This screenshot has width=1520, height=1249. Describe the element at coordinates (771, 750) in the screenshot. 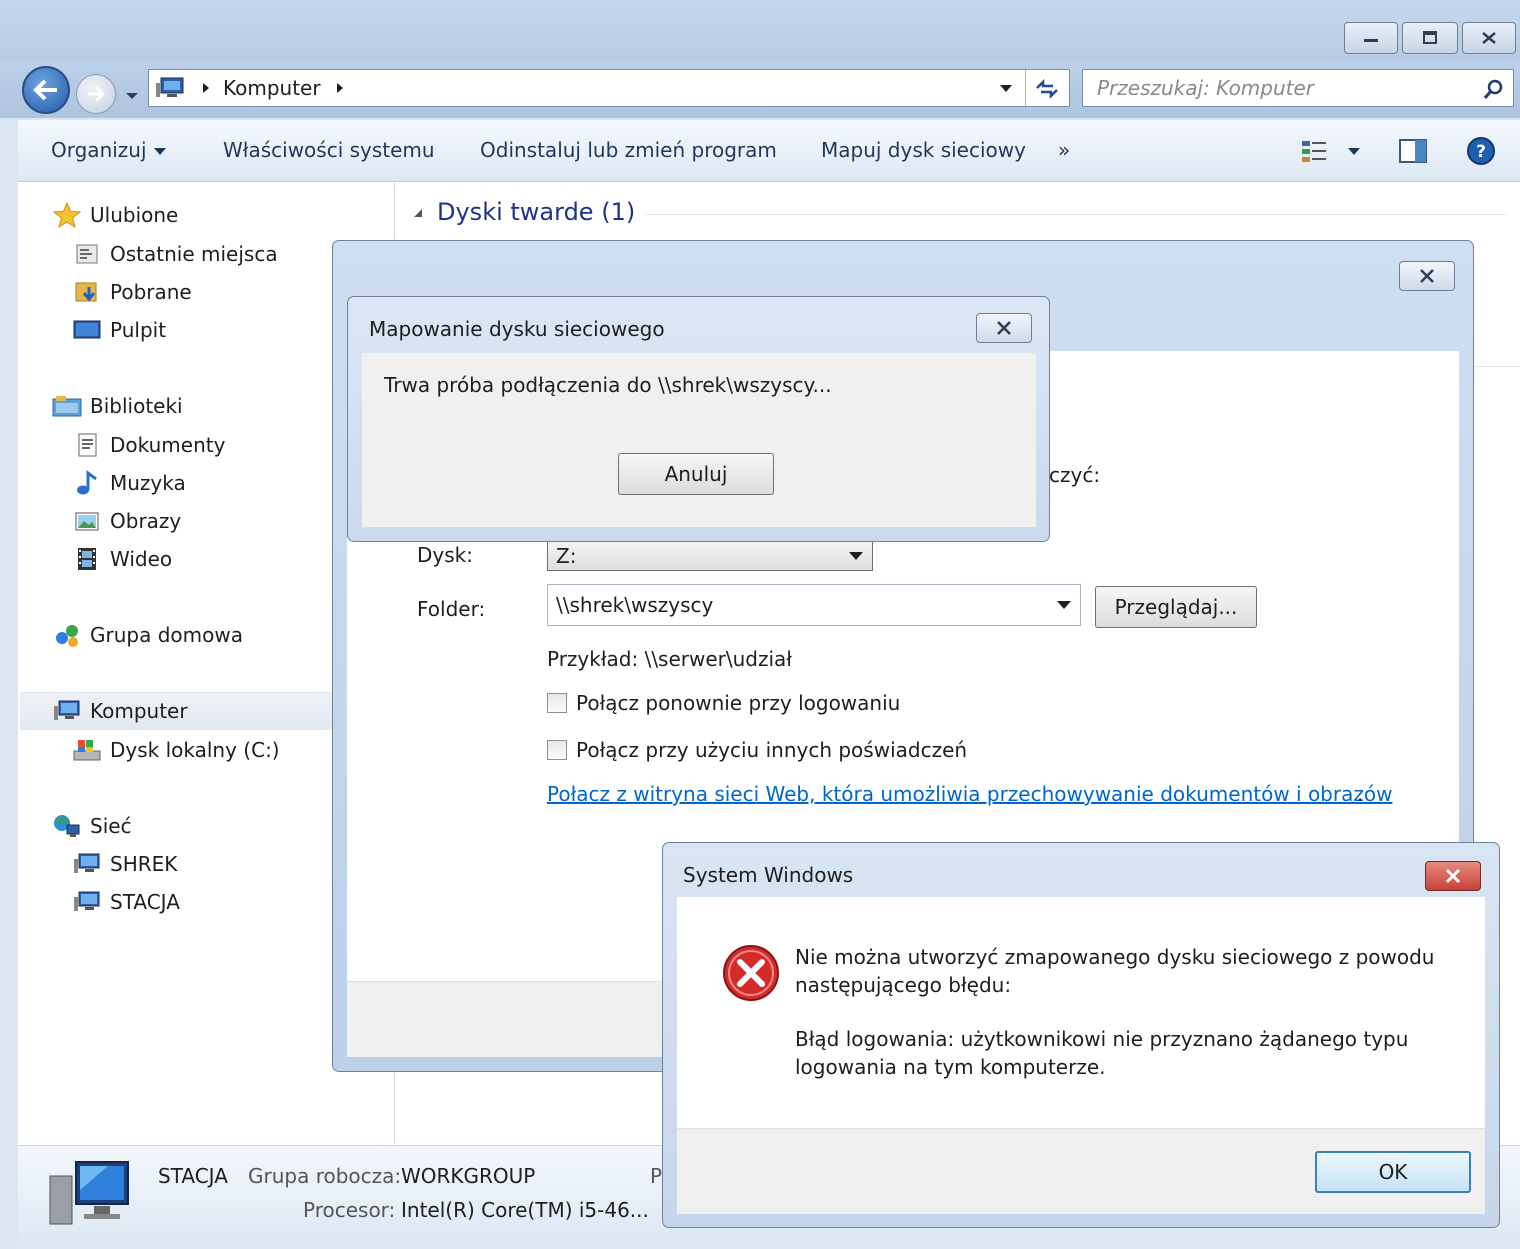

I see `other-credentials-label: Połącz przy użyciu innych poświadczeń` at that location.